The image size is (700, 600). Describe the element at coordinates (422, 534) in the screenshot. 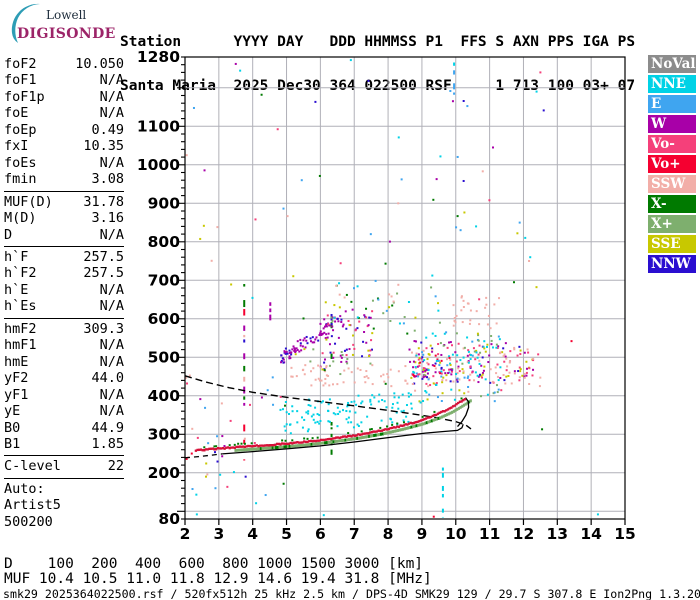

I see `svg-text: 9` at that location.